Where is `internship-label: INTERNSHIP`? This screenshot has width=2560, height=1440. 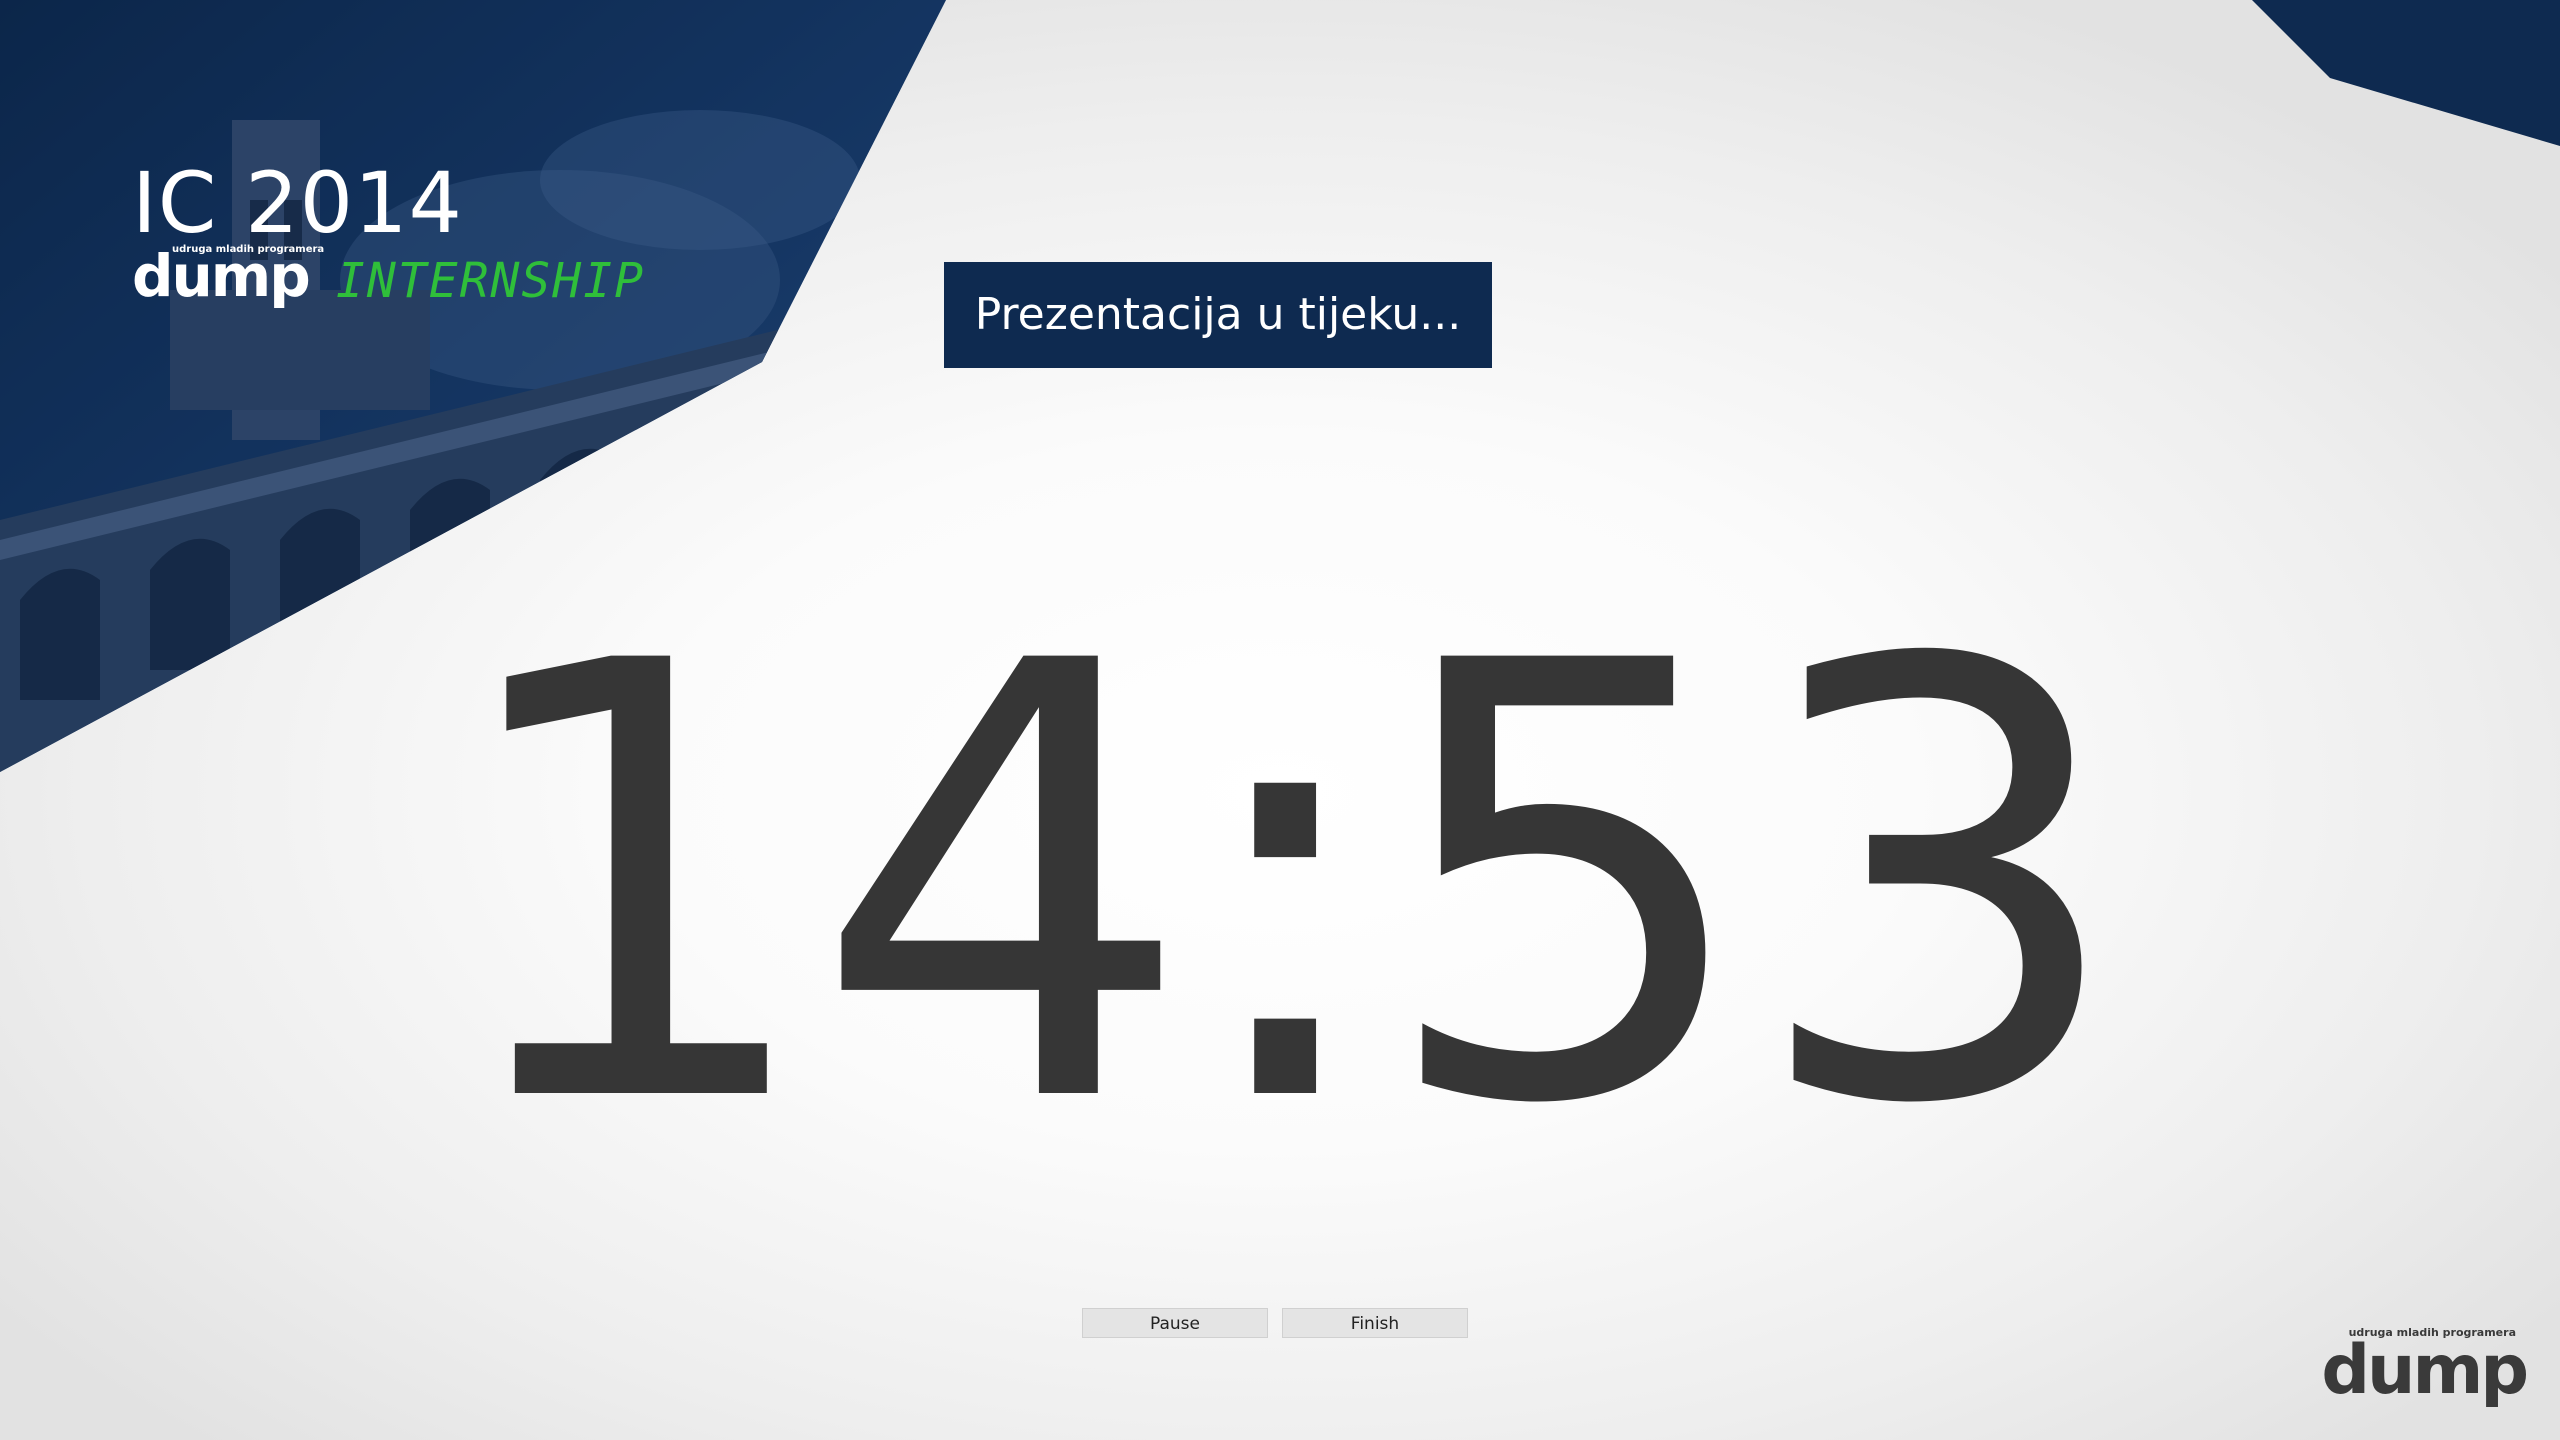 internship-label: INTERNSHIP is located at coordinates (490, 281).